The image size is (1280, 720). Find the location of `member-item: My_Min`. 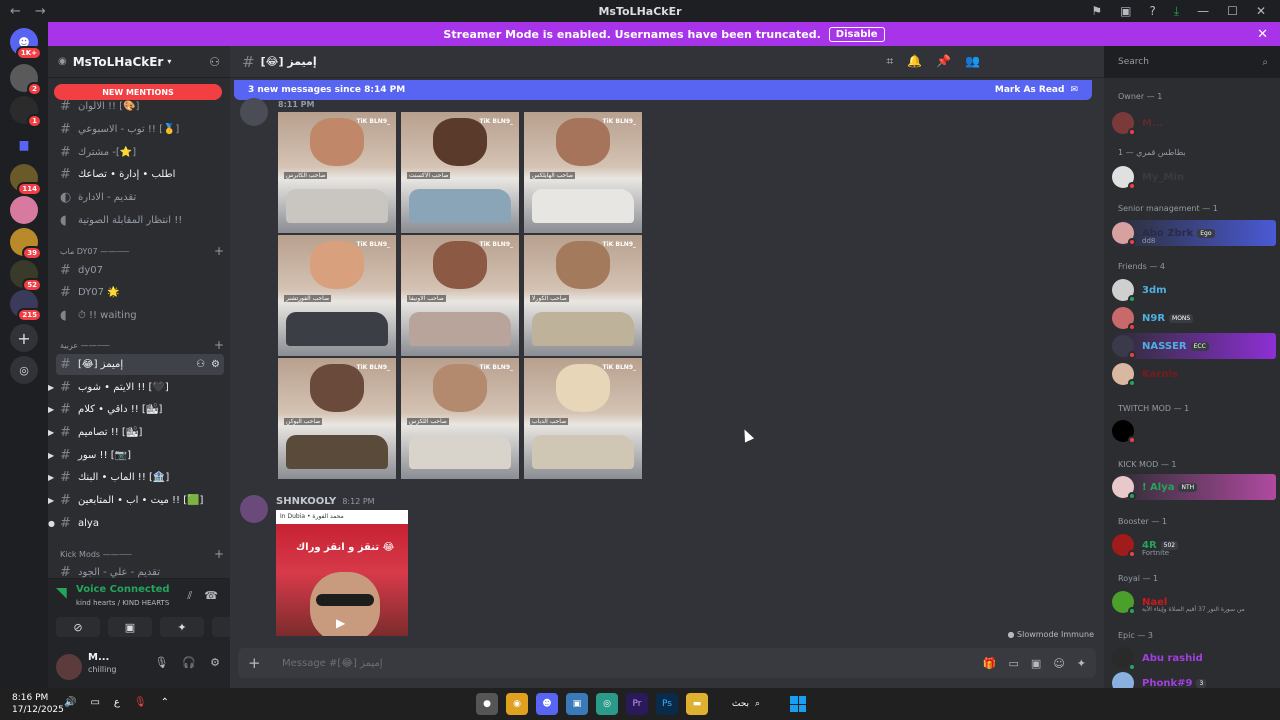

member-item: My_Min is located at coordinates (1194, 177).